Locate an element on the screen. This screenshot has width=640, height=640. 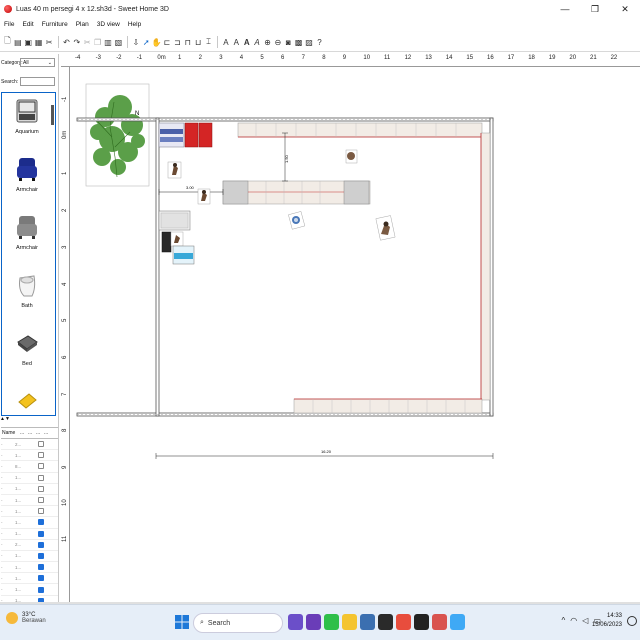
zoom-in-icon: ⊕ is located at coordinates (267, 42).